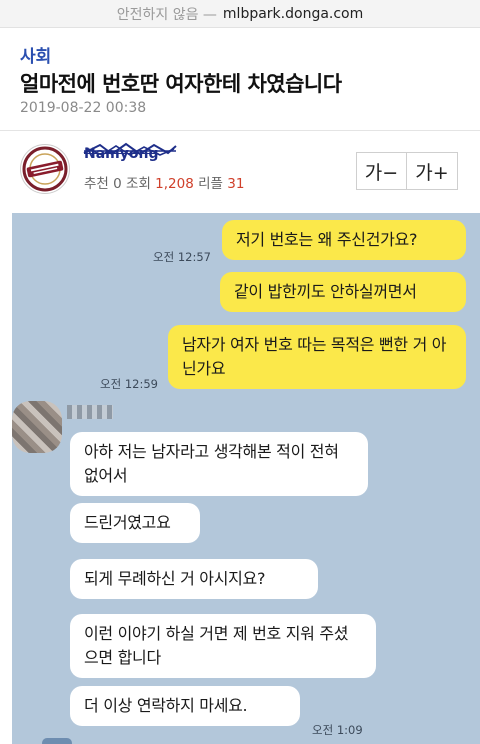 This screenshot has width=480, height=744. I want to click on replies-count: 31, so click(236, 184).